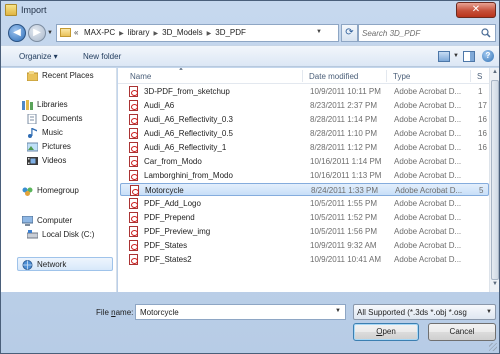 Image resolution: width=500 pixels, height=354 pixels. Describe the element at coordinates (168, 259) in the screenshot. I see `file-name: PDF_States2` at that location.